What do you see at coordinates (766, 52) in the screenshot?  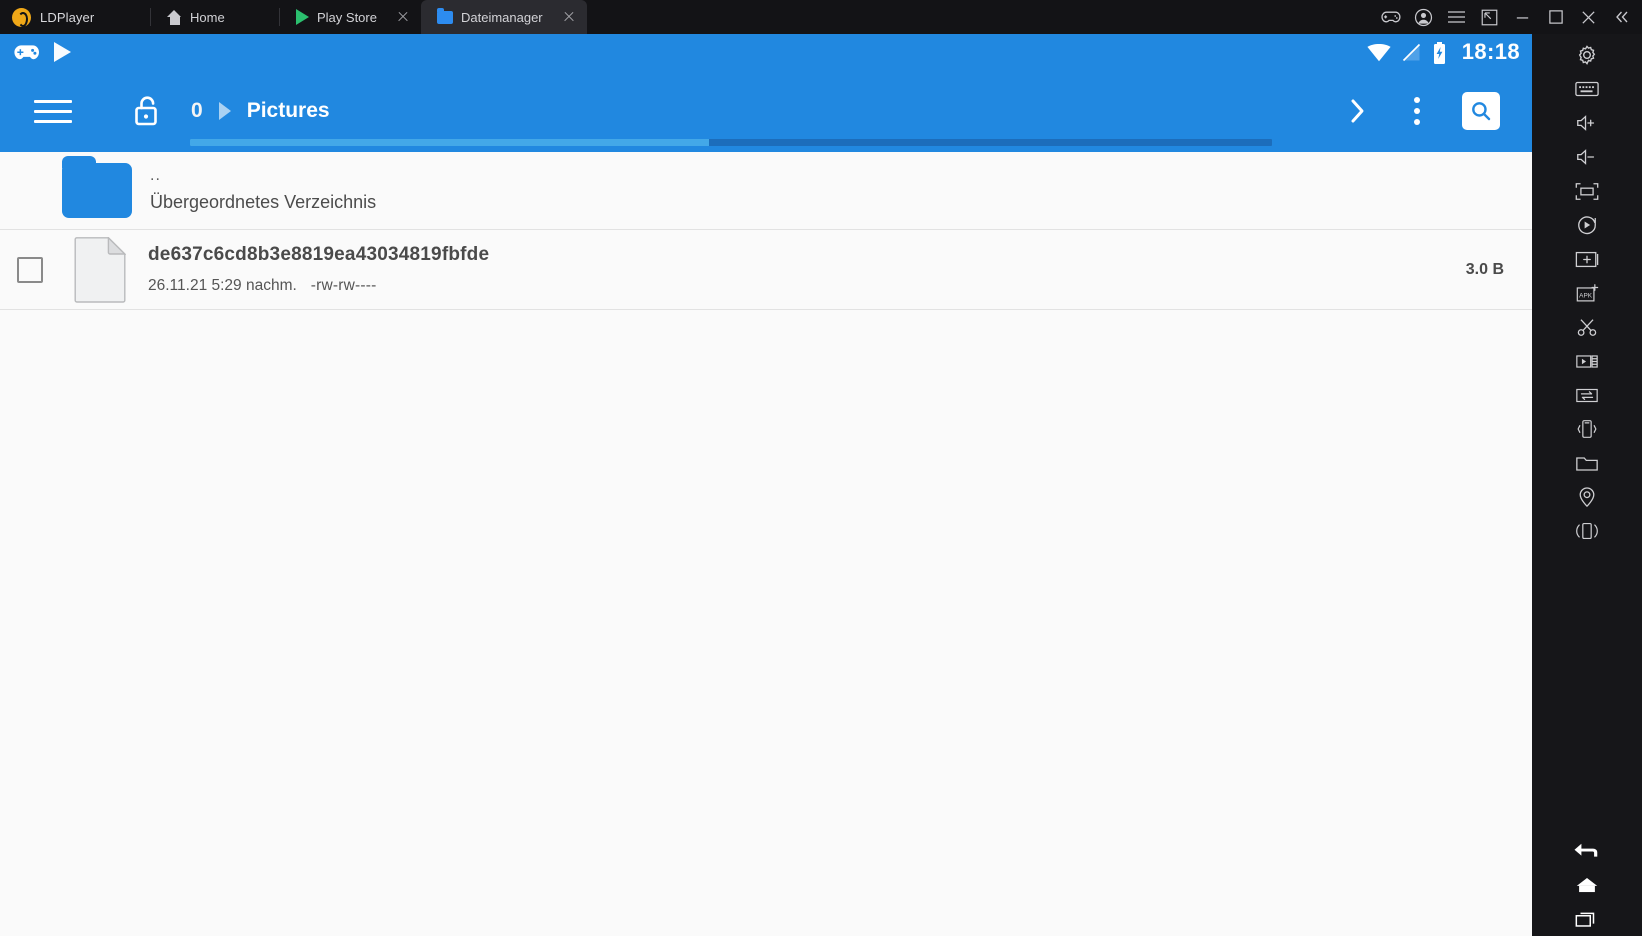 I see `android-status-bar: 18:18` at bounding box center [766, 52].